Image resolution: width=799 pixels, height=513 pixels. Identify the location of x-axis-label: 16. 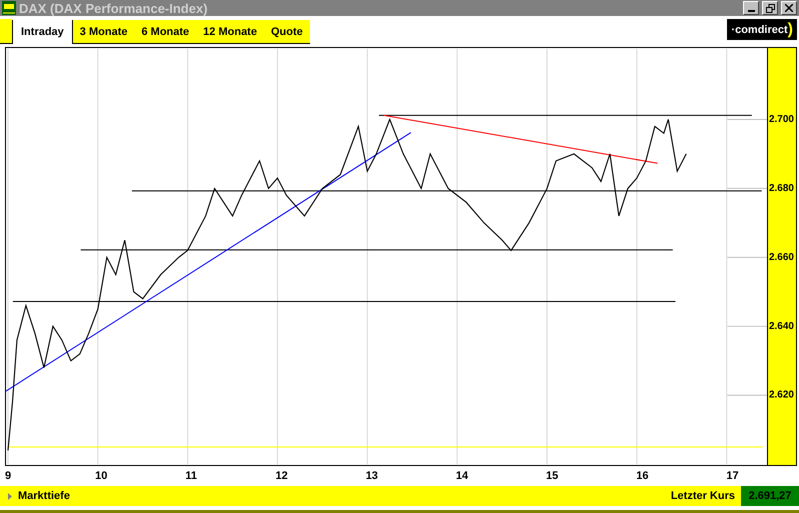
(642, 476).